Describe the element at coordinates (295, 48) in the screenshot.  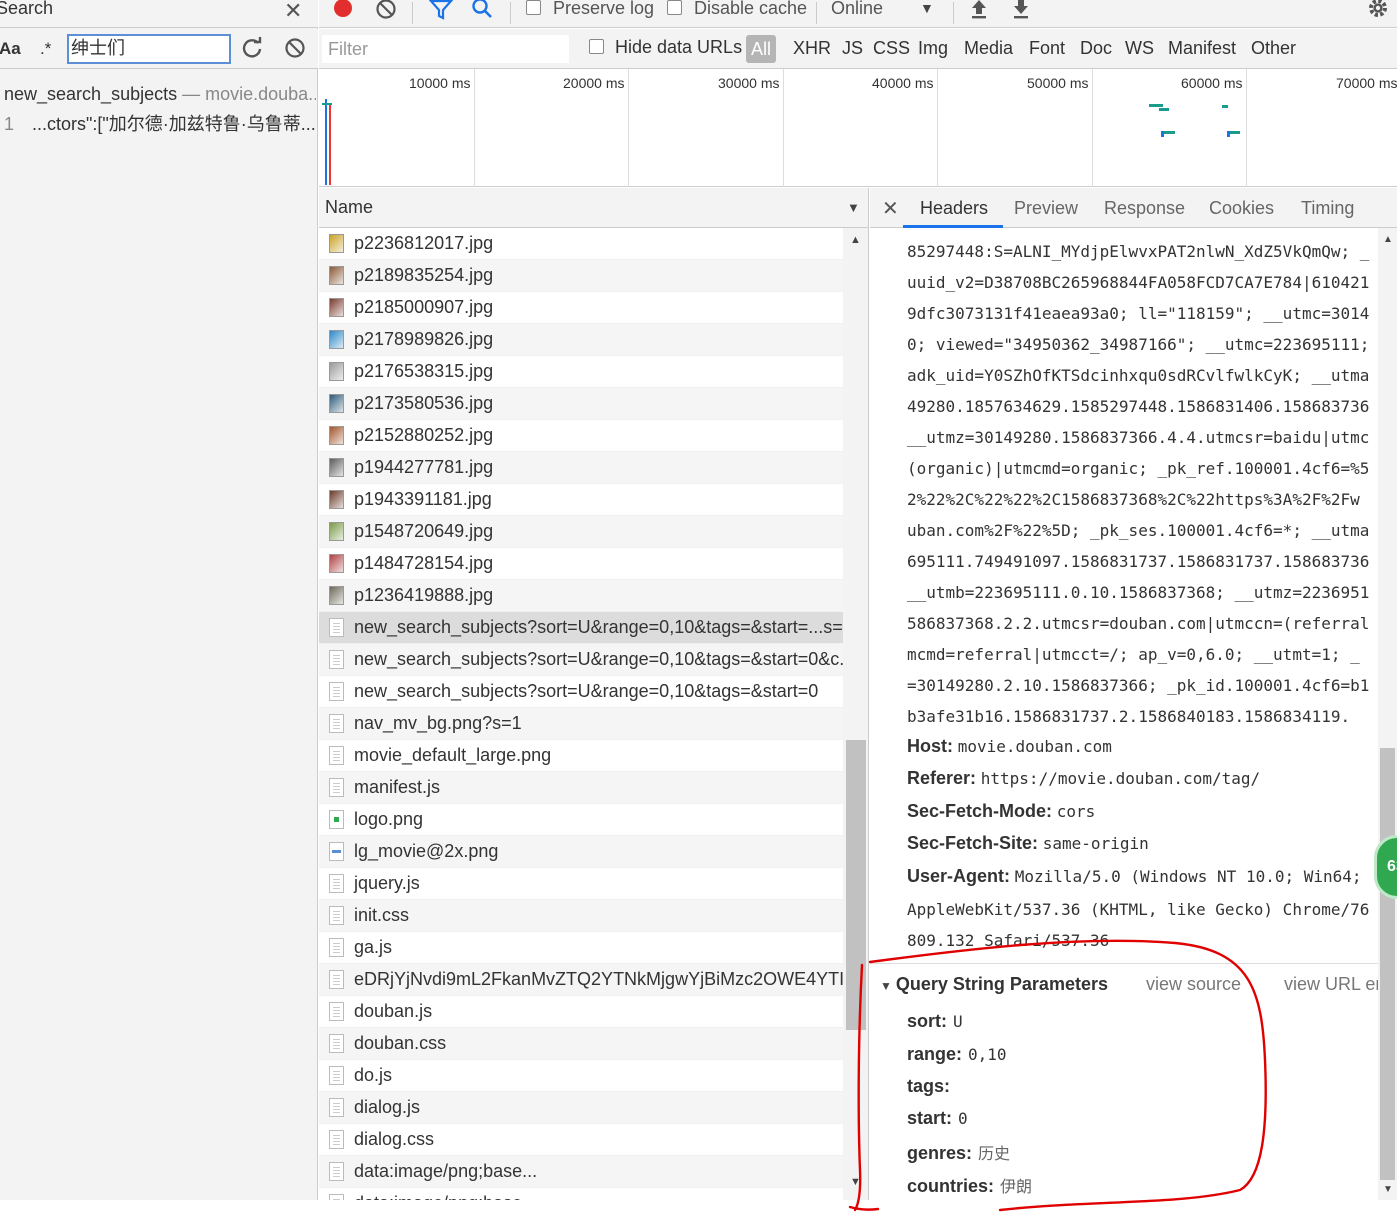
I see `clear-search-icon` at that location.